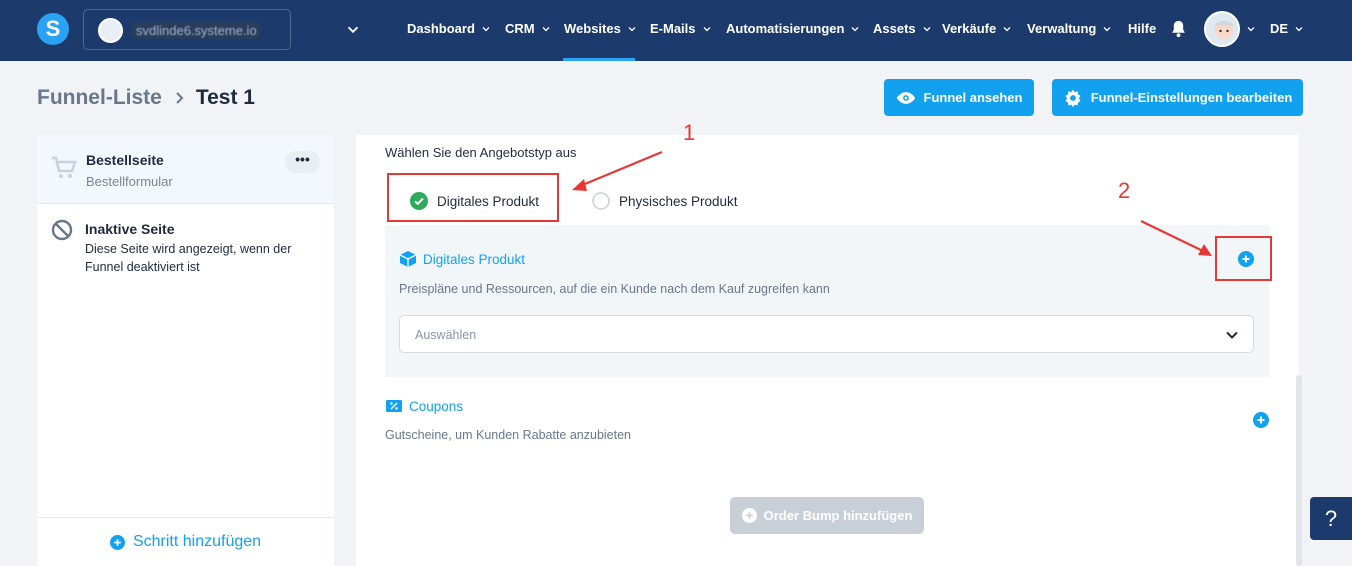 The width and height of the screenshot is (1352, 566). Describe the element at coordinates (902, 28) in the screenshot. I see `nav-assets: Assets` at that location.